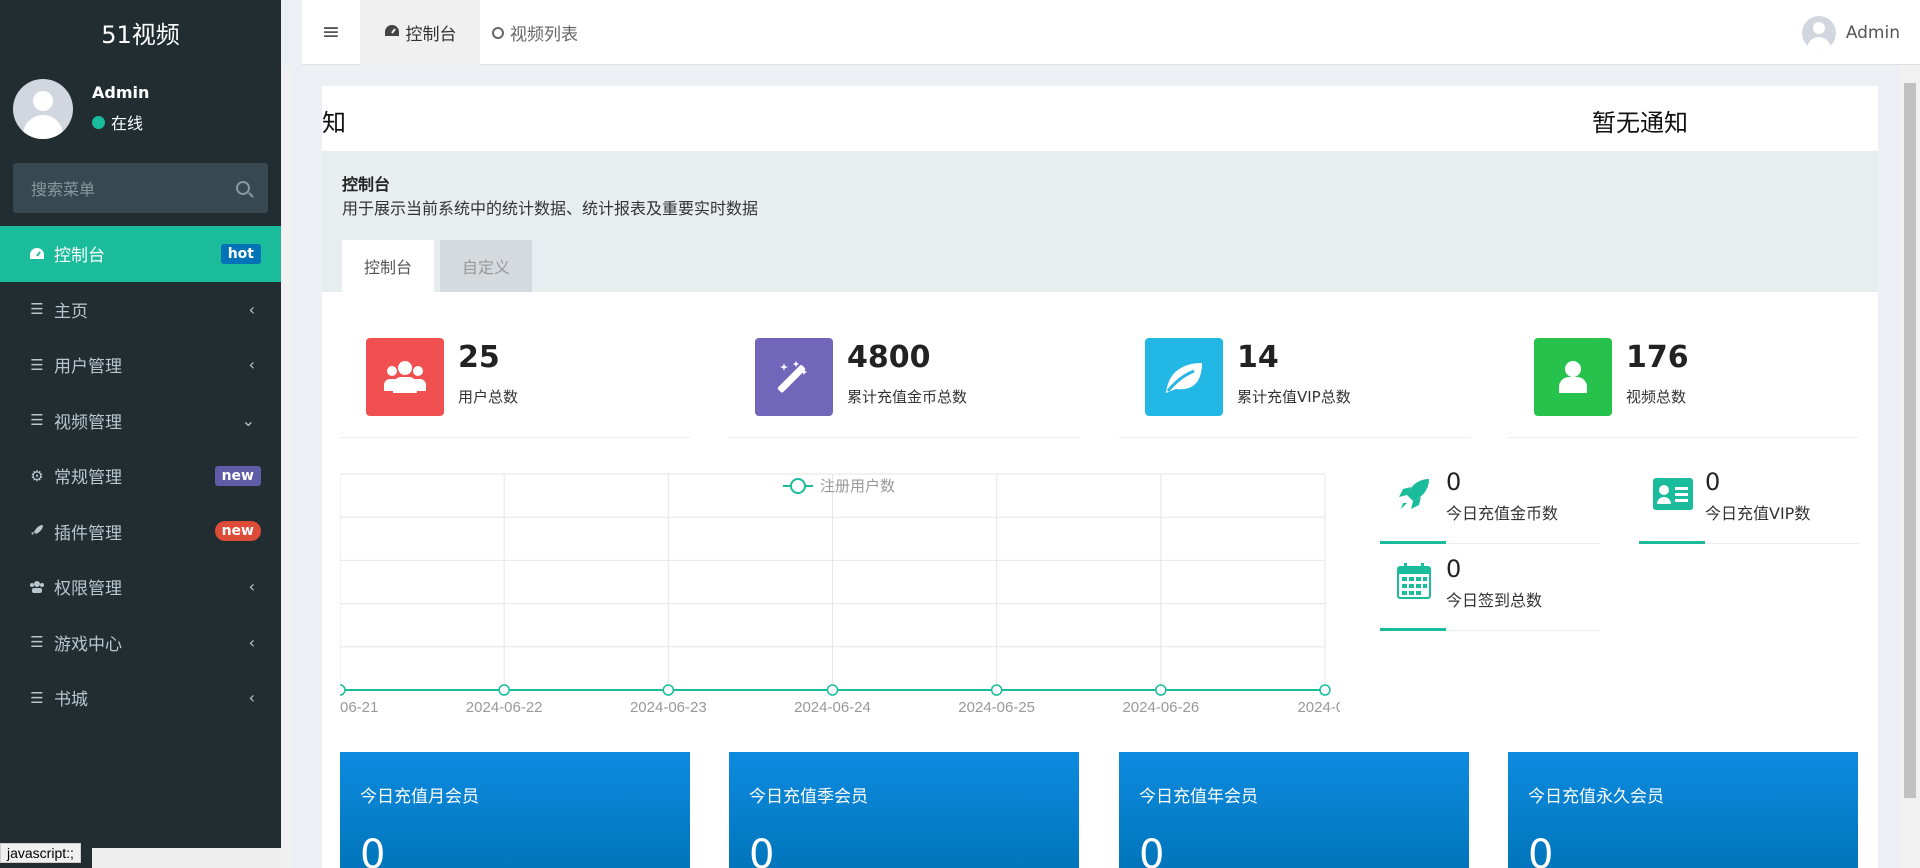  Describe the element at coordinates (431, 35) in the screenshot. I see `tab-label: 控制台` at that location.